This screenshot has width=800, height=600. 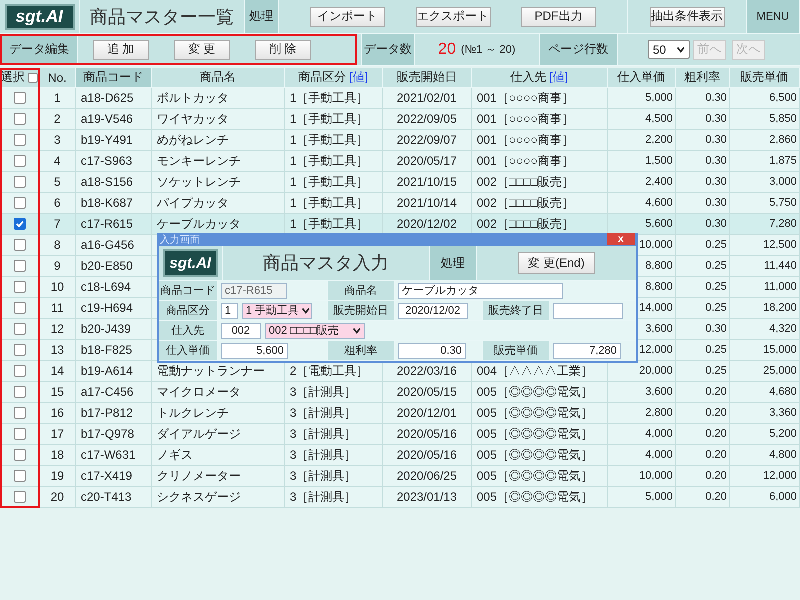 I want to click on dropdown-select: 1 手動工具, so click(x=277, y=310).